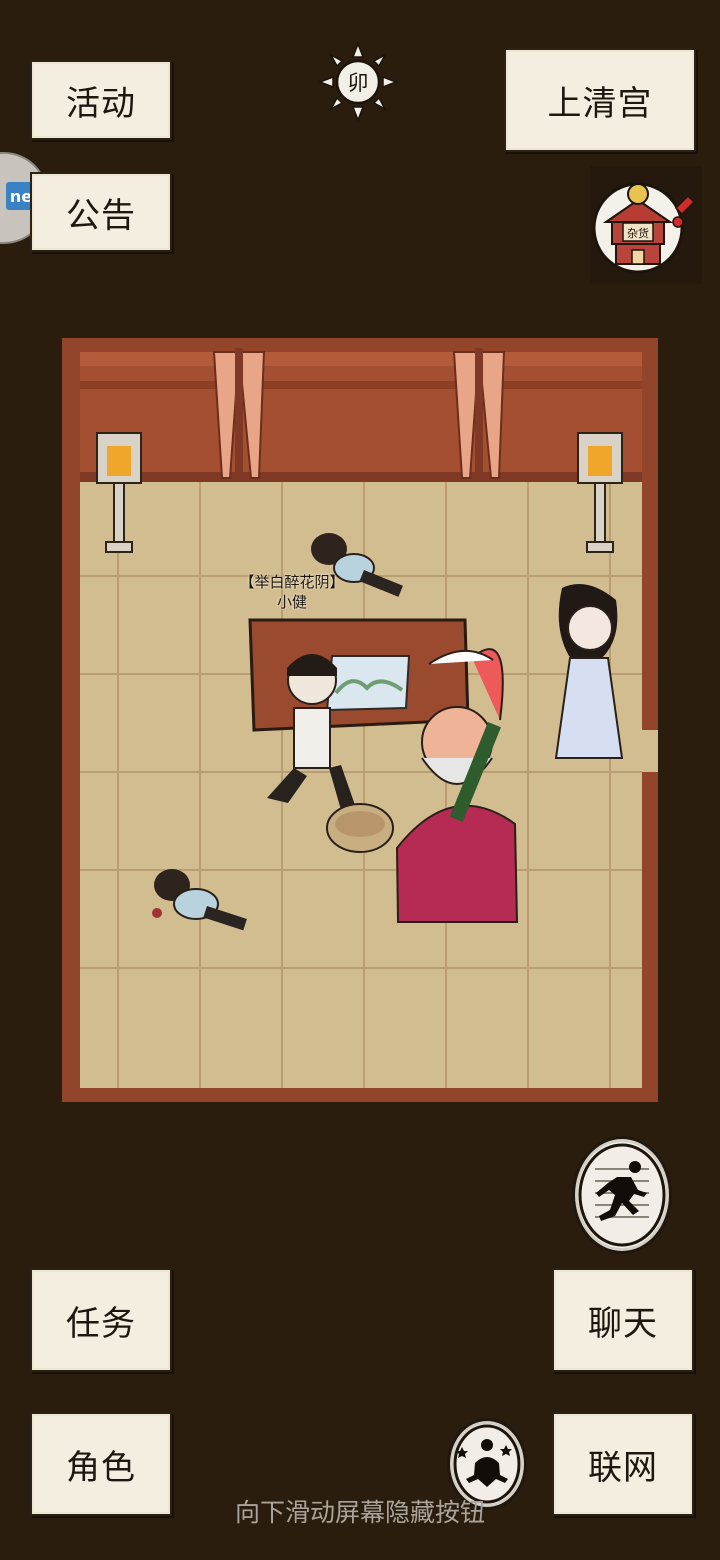 The width and height of the screenshot is (720, 1560). Describe the element at coordinates (359, 1512) in the screenshot. I see `swipe-hint: 向下滑动屏幕隐藏按钮` at that location.